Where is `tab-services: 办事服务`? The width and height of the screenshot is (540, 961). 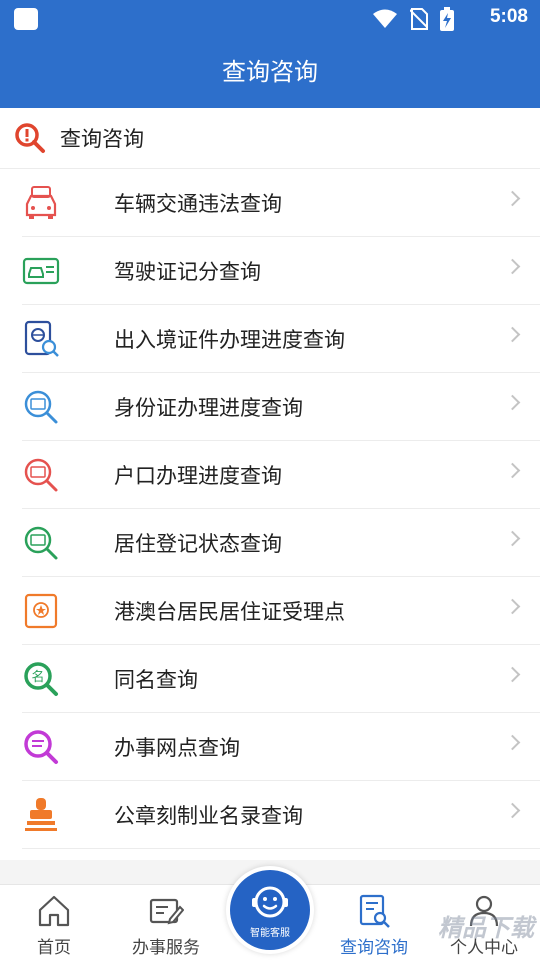
tab-services: 办事服务 is located at coordinates (166, 923).